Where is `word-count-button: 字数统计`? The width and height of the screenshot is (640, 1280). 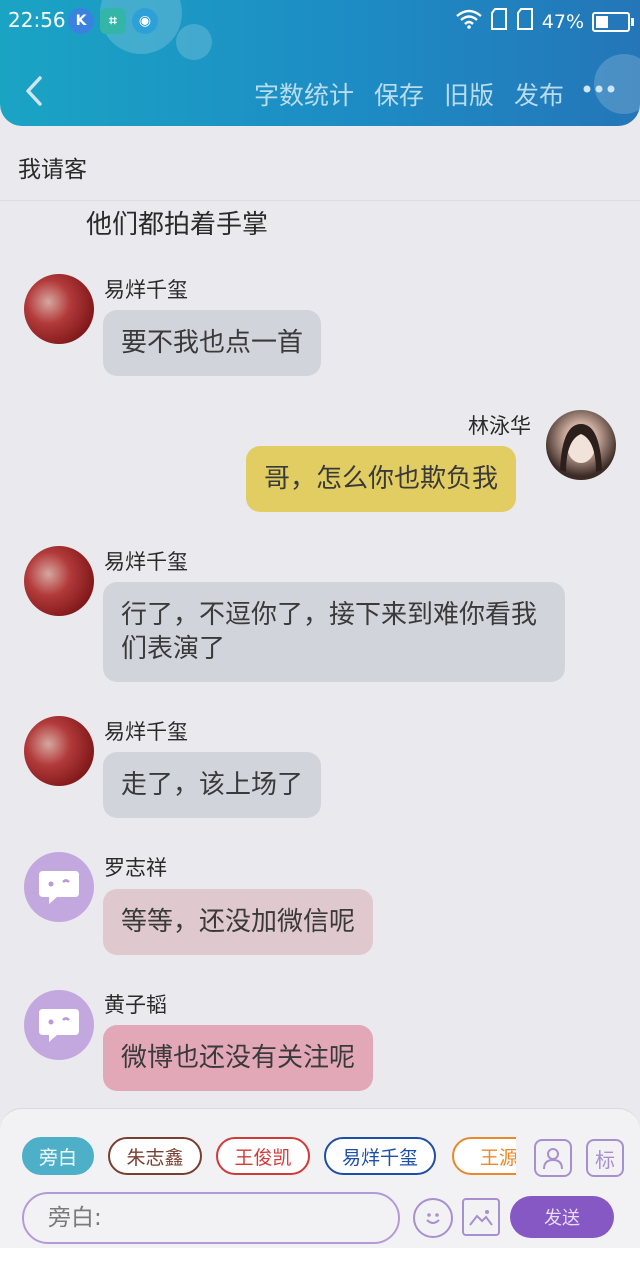
word-count-button: 字数统计 is located at coordinates (304, 94).